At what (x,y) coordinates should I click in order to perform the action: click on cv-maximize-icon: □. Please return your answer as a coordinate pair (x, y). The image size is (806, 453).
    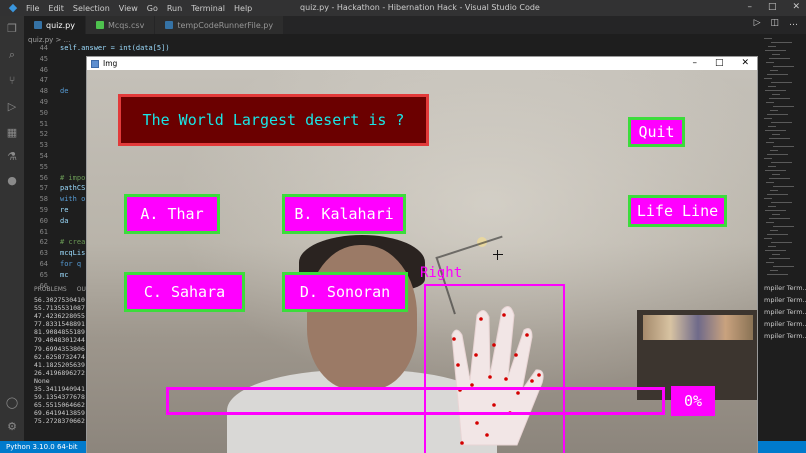
    Looking at the image, I should click on (719, 63).